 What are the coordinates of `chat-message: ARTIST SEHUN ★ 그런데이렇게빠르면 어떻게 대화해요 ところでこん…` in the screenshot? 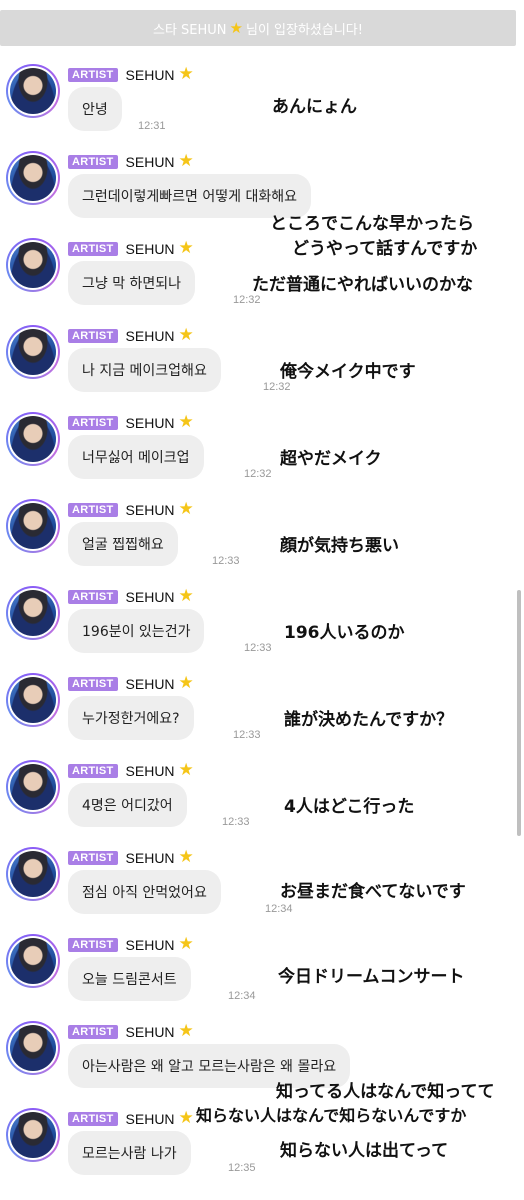 It's located at (262, 190).